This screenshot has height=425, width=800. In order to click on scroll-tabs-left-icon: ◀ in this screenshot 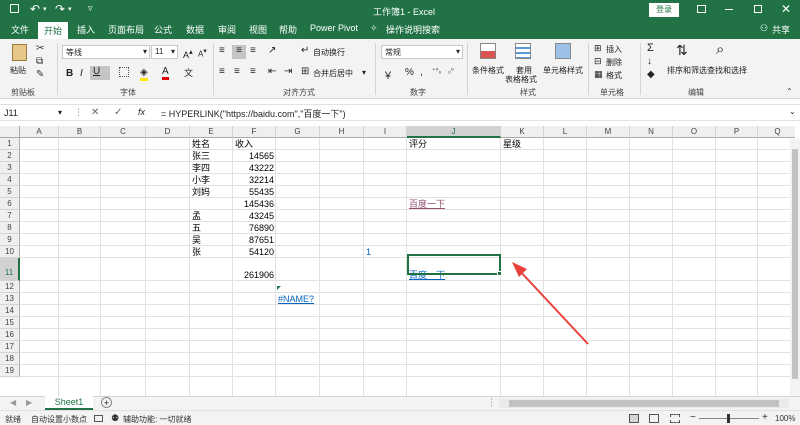, I will do `click(13, 402)`.